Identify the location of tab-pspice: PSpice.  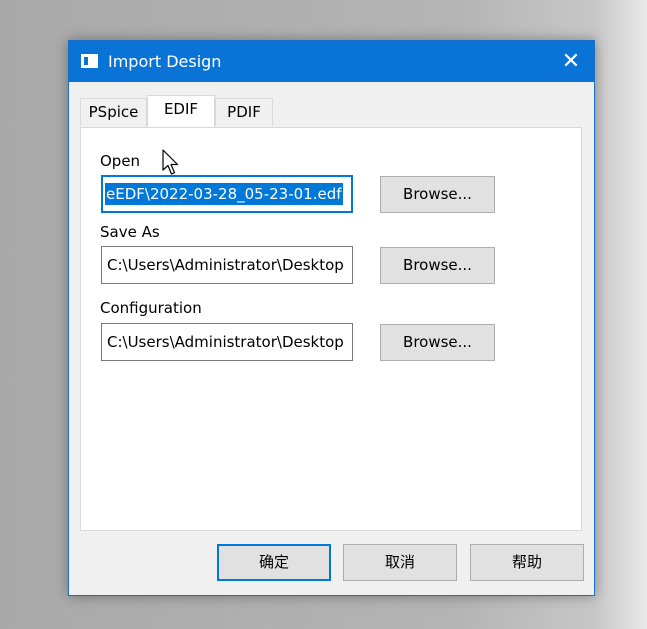
(113, 112).